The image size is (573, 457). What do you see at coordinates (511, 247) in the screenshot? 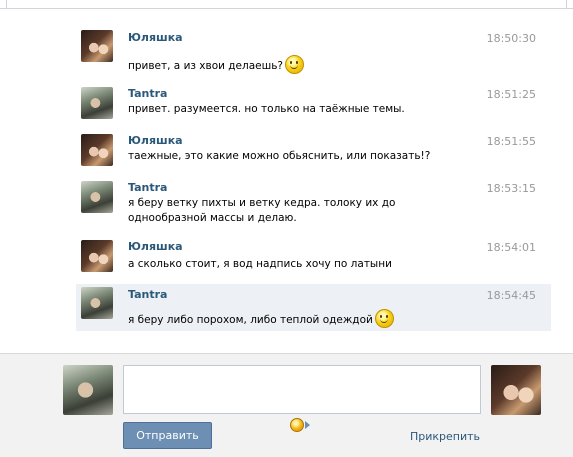
I see `message-time: 18:54:01` at bounding box center [511, 247].